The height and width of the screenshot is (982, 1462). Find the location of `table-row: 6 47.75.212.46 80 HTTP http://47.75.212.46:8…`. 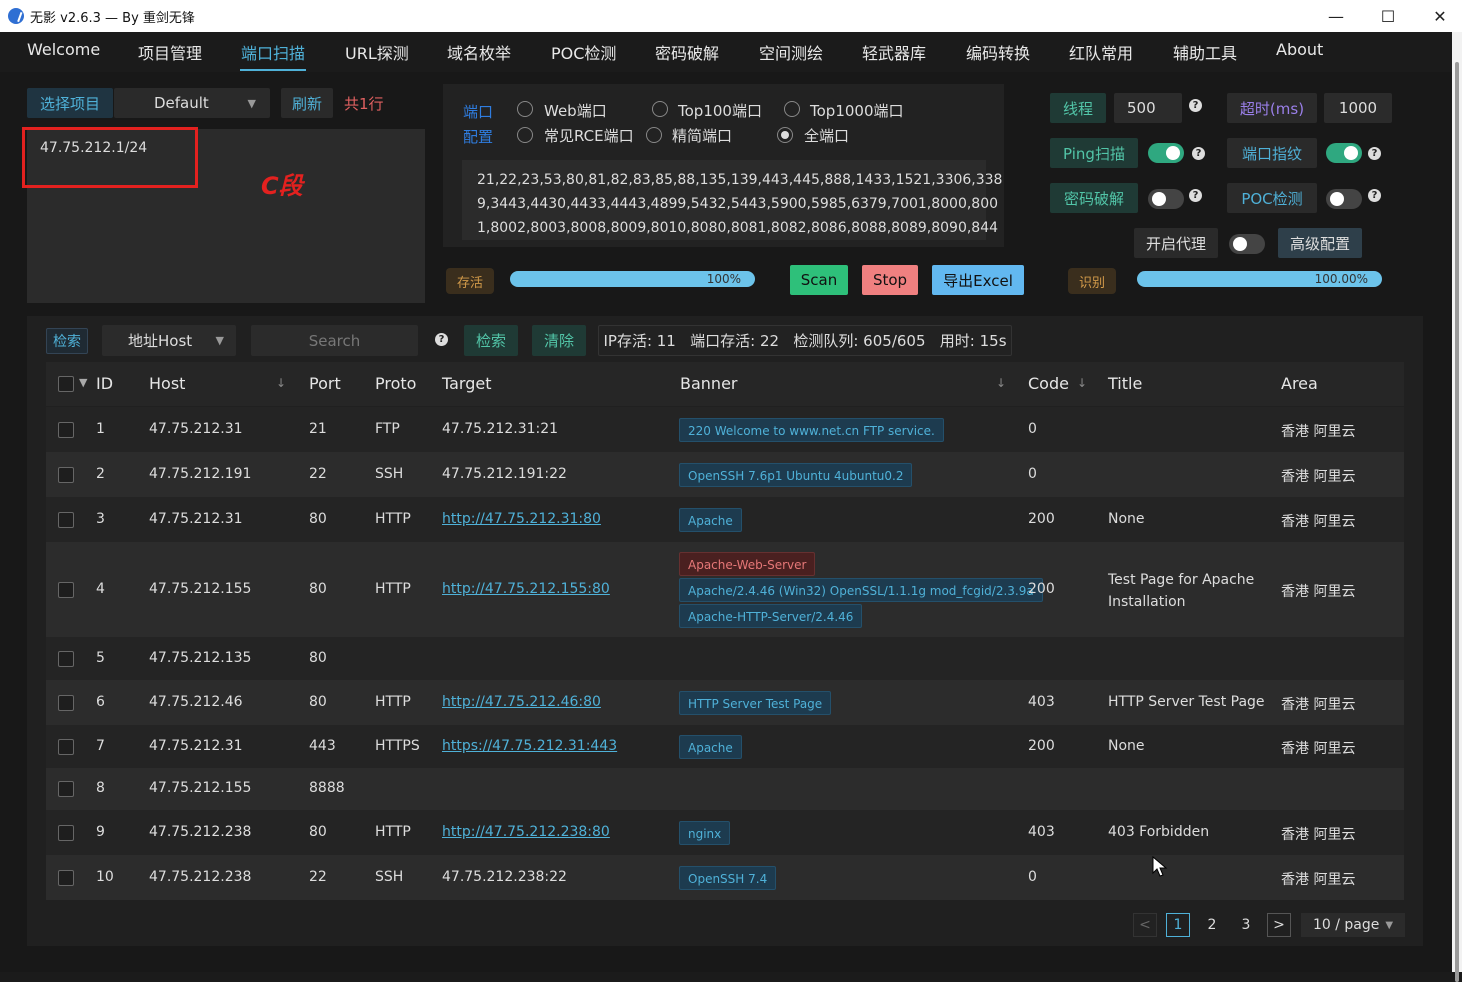

table-row: 6 47.75.212.46 80 HTTP http://47.75.212.46:8… is located at coordinates (725, 702).